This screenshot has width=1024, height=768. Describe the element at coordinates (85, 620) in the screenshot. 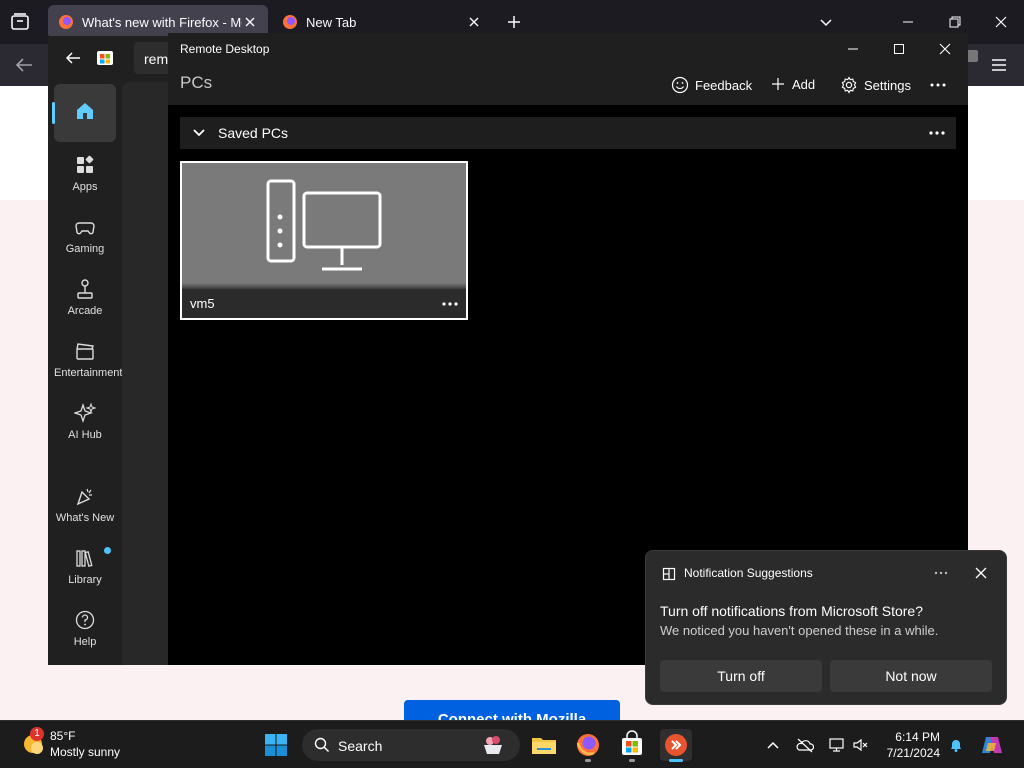

I see `help-icon` at that location.